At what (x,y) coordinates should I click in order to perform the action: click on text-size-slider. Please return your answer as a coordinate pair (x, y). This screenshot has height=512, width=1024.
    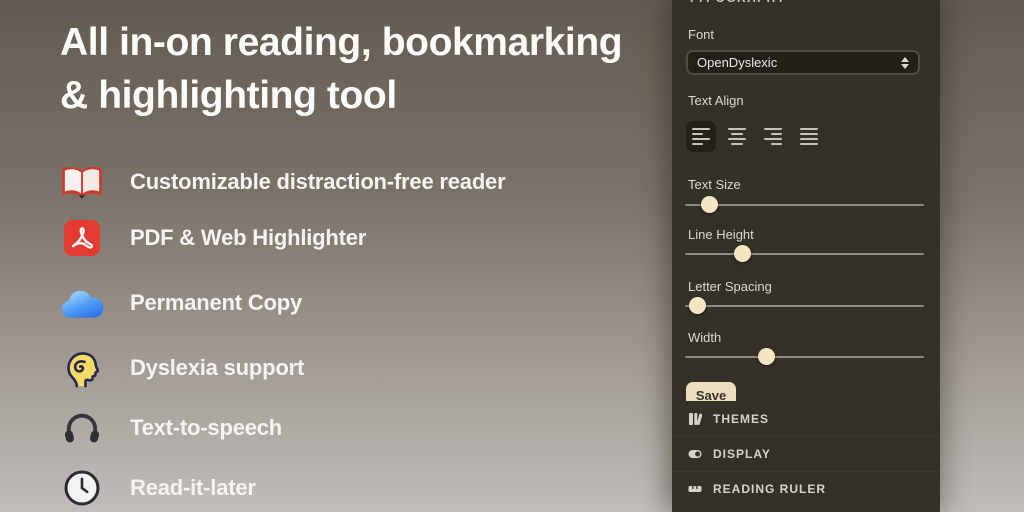
    Looking at the image, I should click on (804, 204).